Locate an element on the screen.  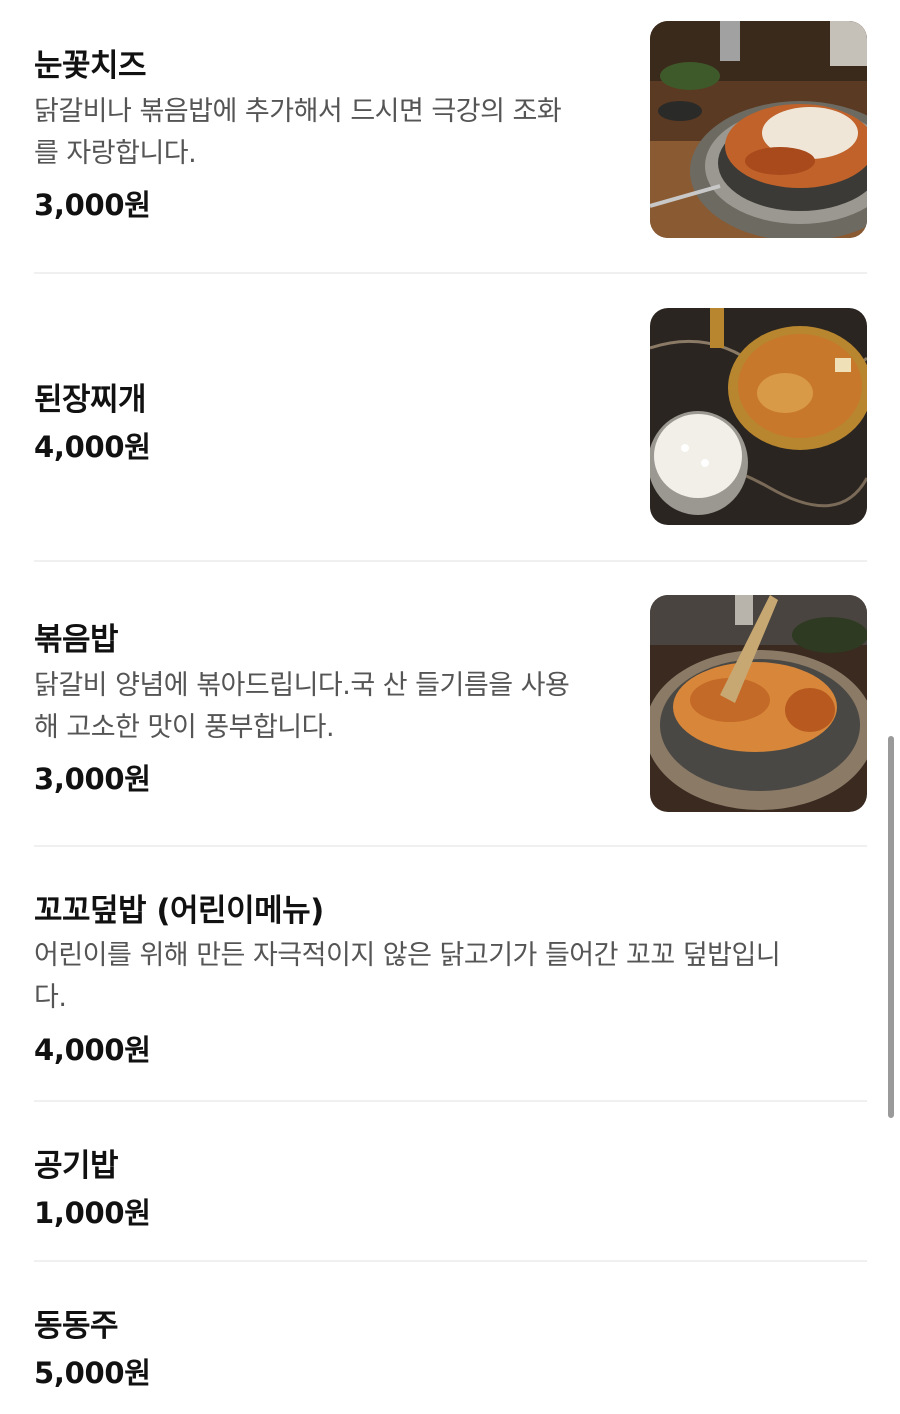
menu-item-price: 1,000원 is located at coordinates (92, 1213).